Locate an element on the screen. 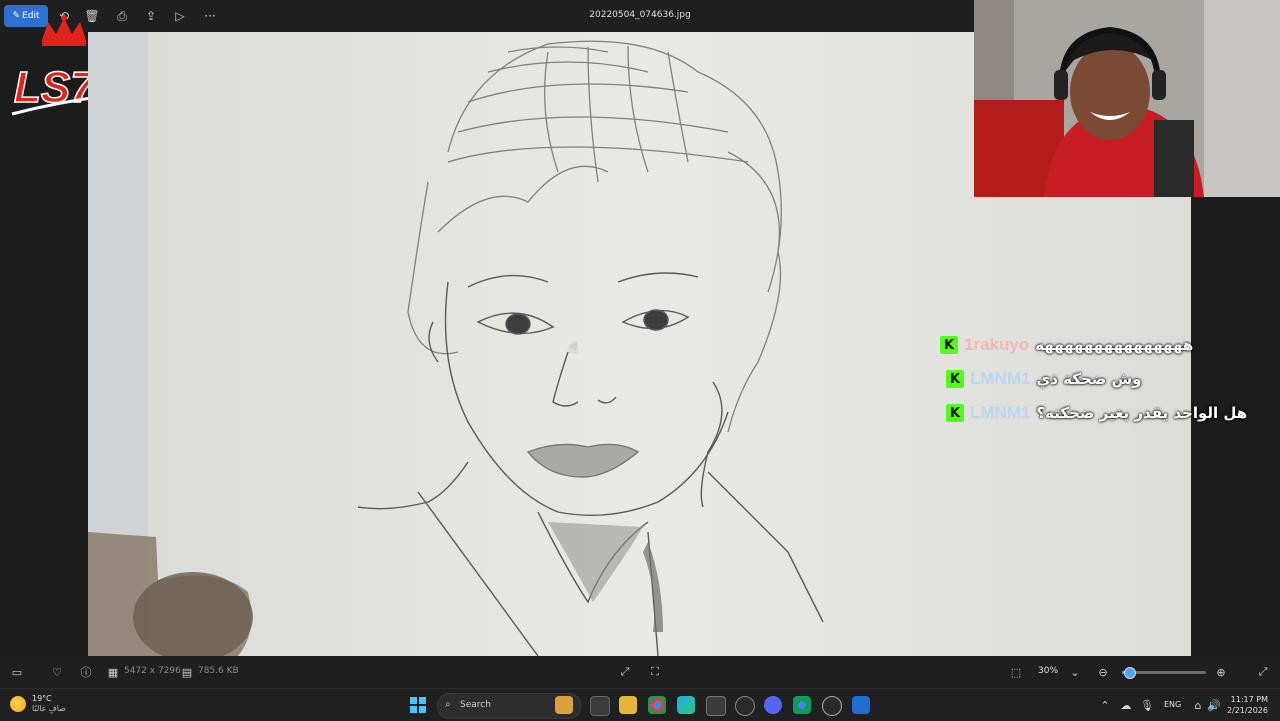 This screenshot has height=721, width=1280. chat-message: K 1rakuyo هههههههههههههههه is located at coordinates (1105, 345).